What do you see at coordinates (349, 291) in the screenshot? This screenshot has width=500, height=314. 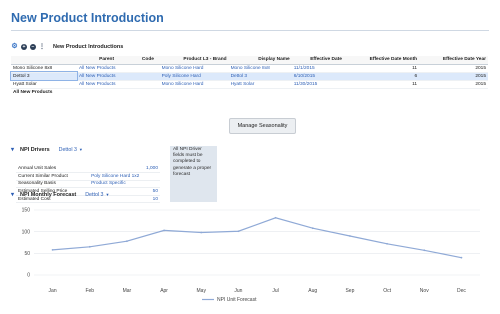 I see `x-tick-label: Sep` at bounding box center [349, 291].